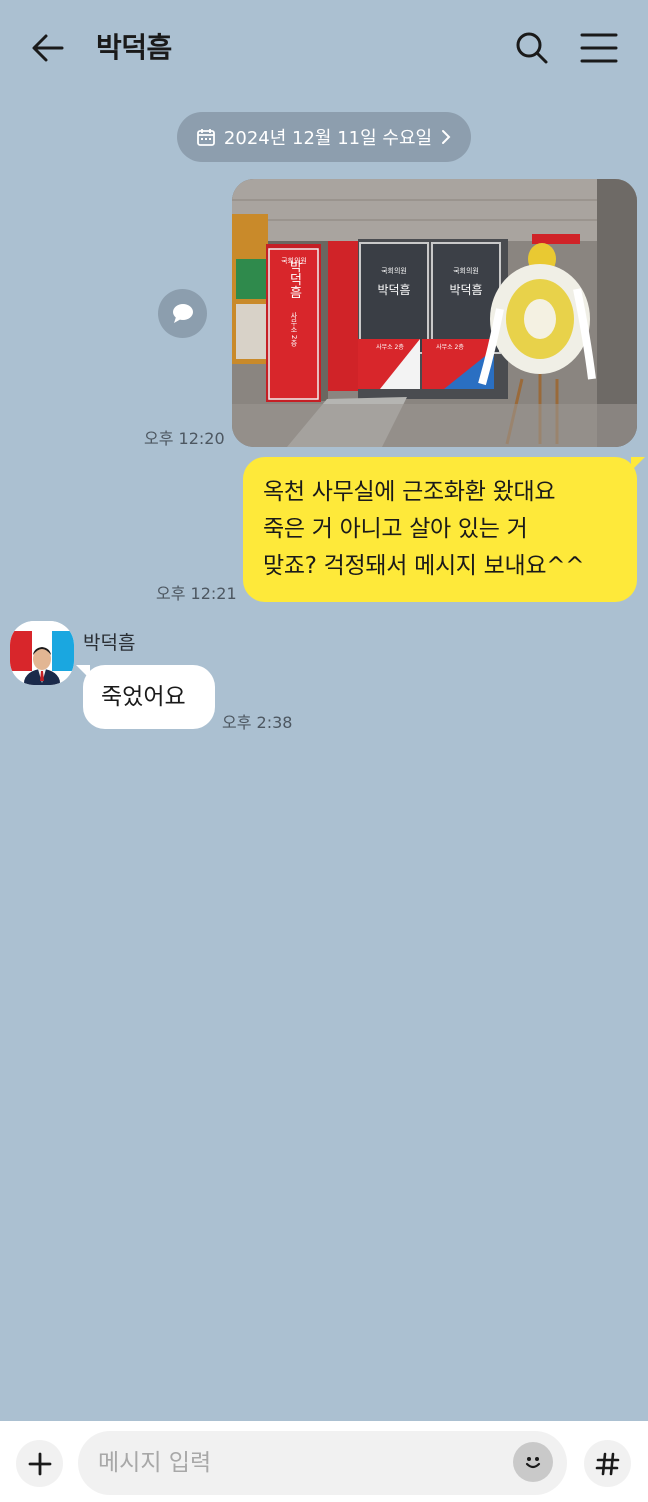  I want to click on emoji-button, so click(533, 1462).